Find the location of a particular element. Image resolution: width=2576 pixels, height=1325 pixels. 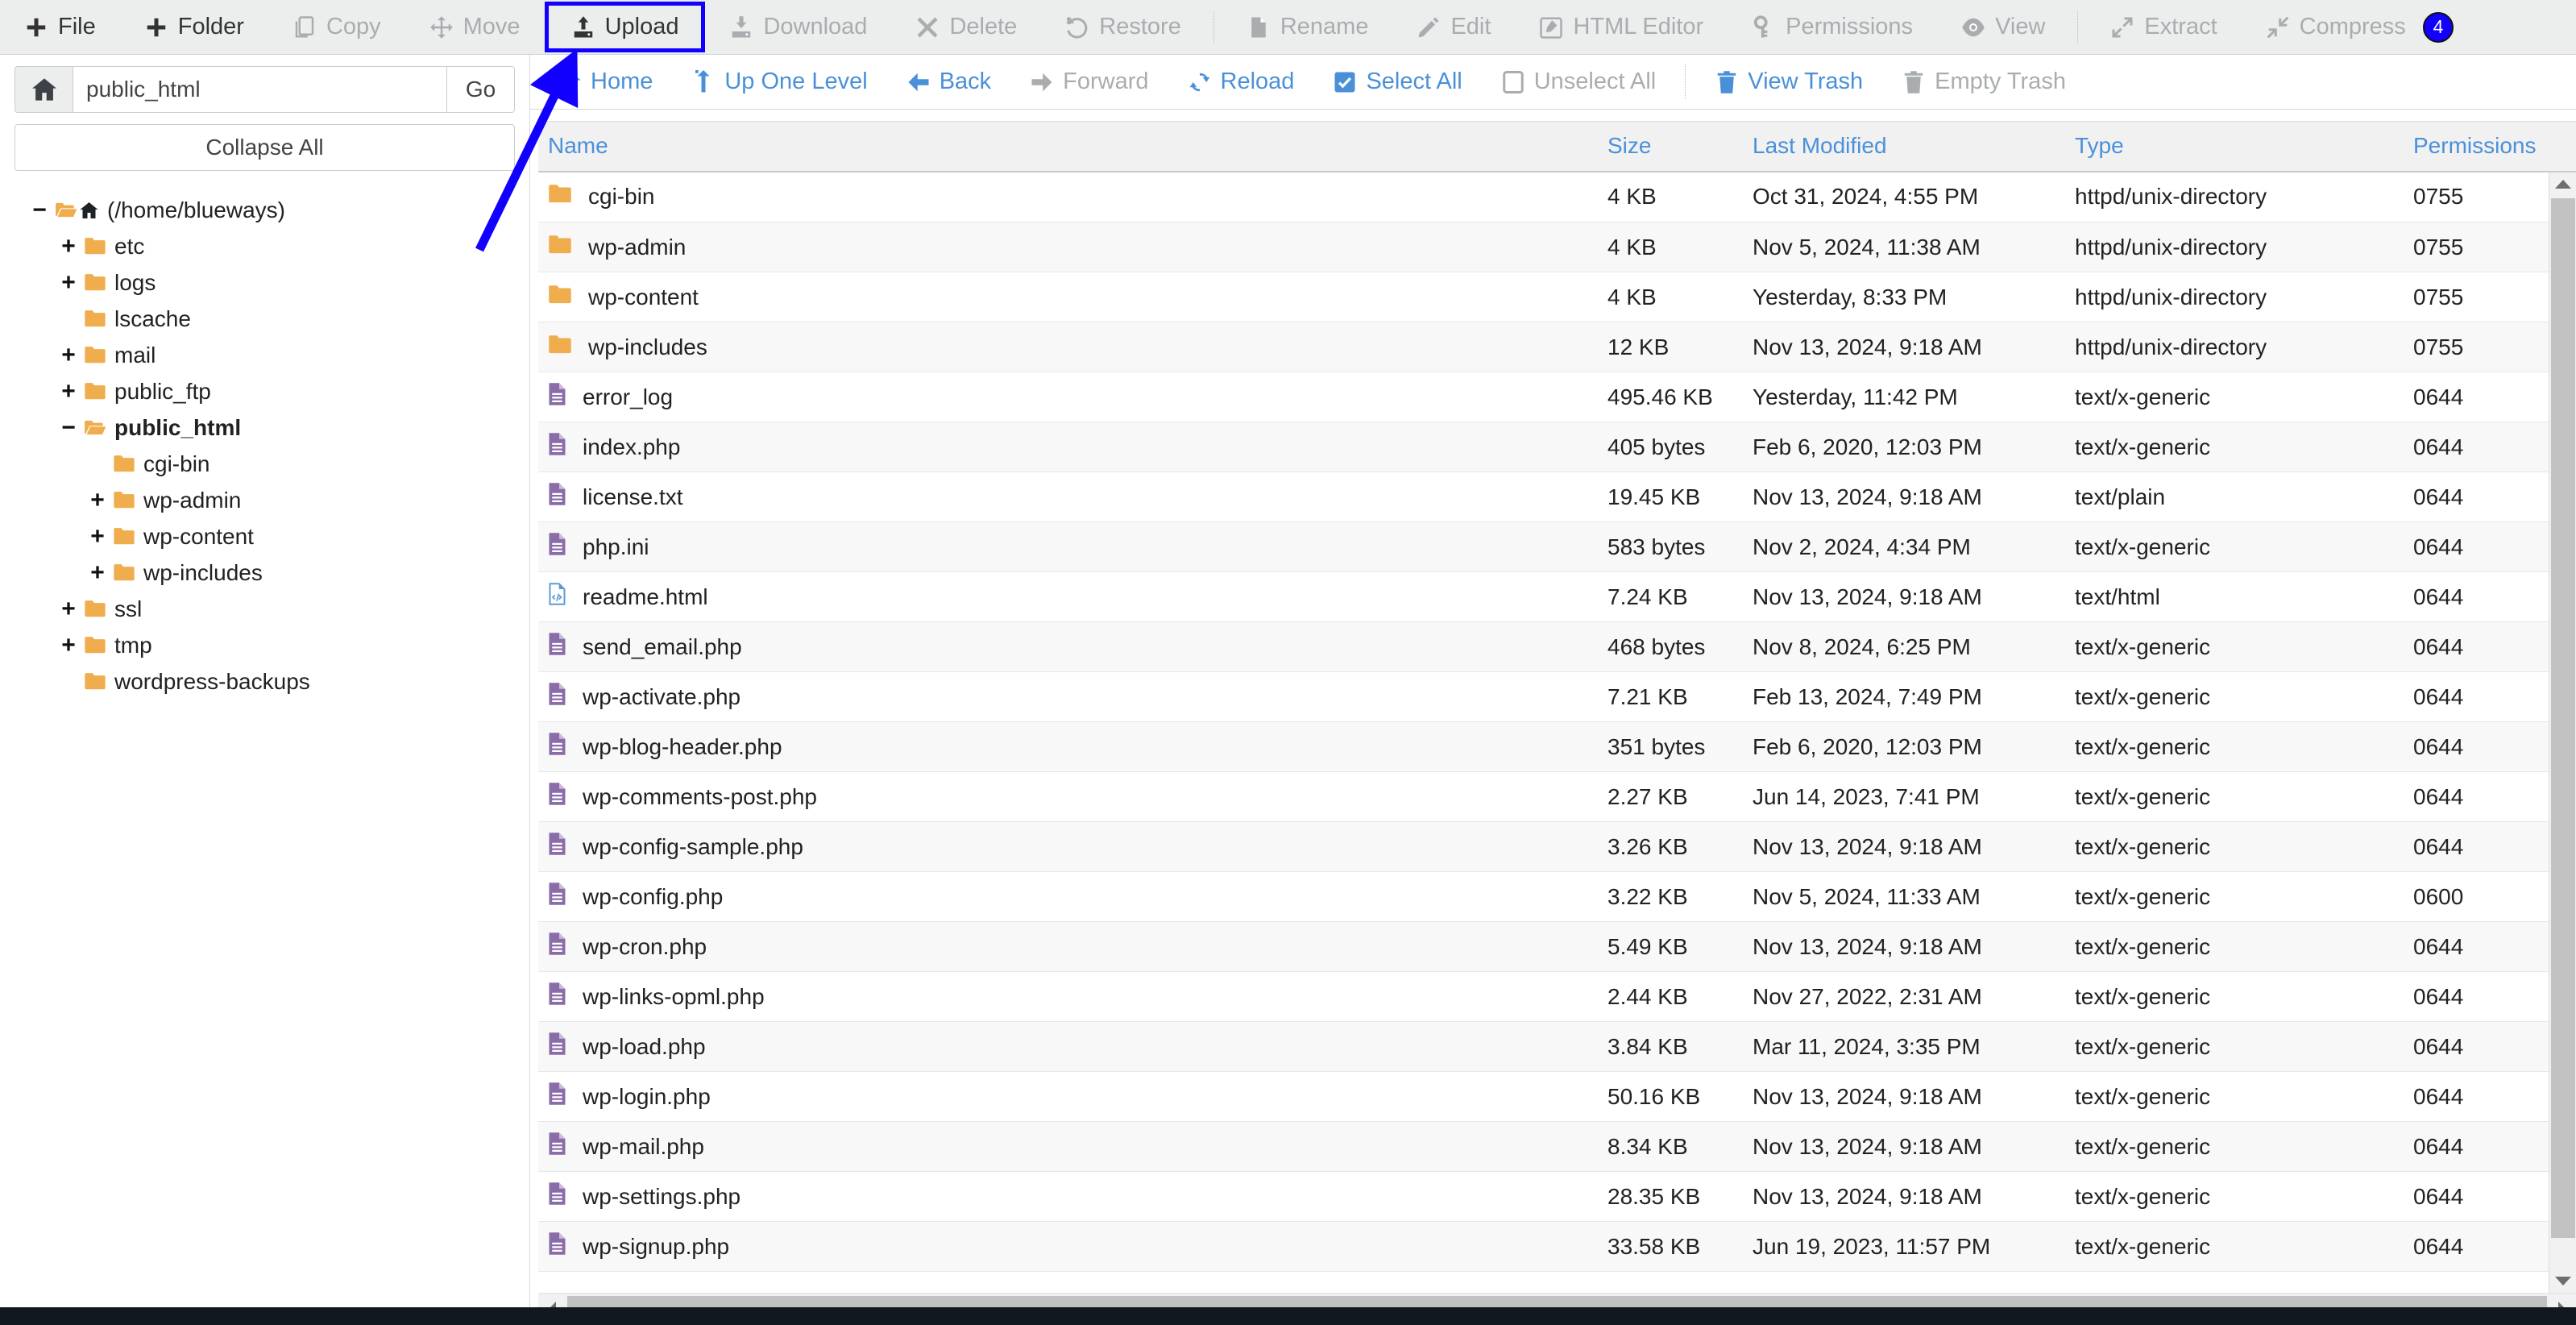

cell-name: cgi-bin is located at coordinates (1068, 197).